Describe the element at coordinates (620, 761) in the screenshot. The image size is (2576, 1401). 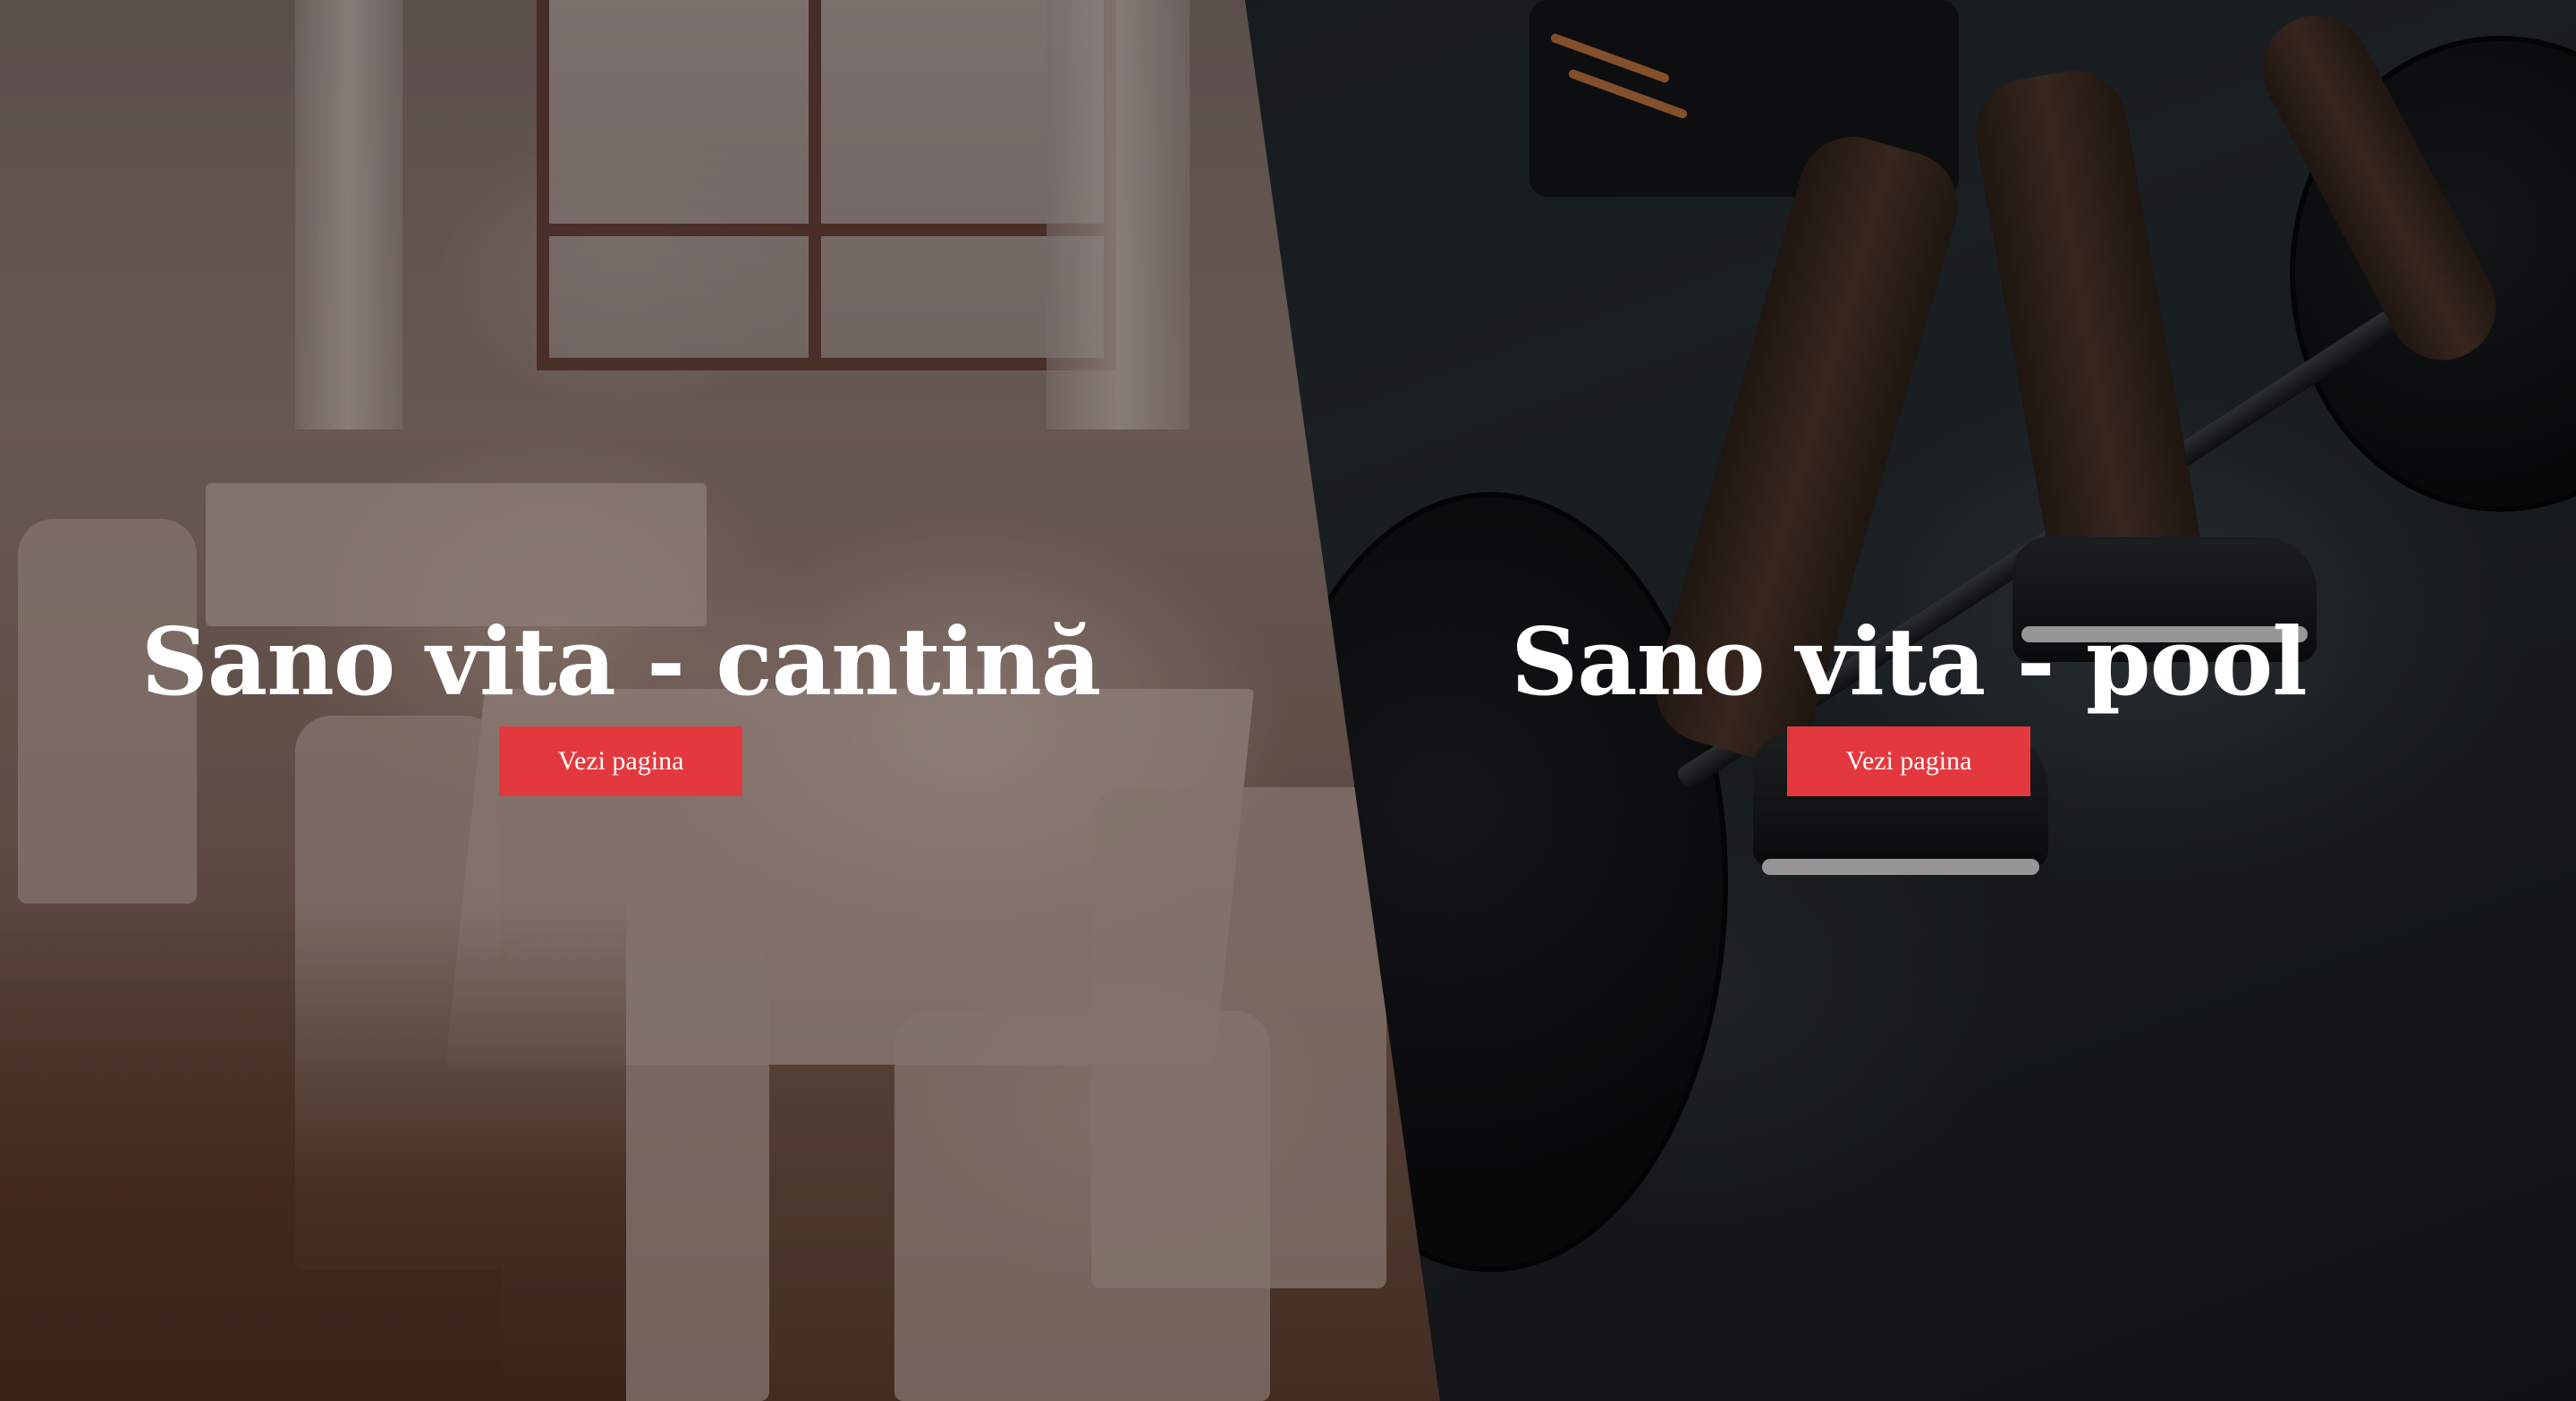
I see `cantina-view-page-button: Vezi pagina` at that location.